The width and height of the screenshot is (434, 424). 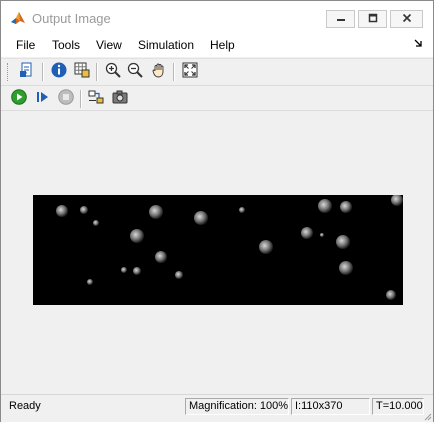 I want to click on fit-to-window-icon, so click(x=190, y=71).